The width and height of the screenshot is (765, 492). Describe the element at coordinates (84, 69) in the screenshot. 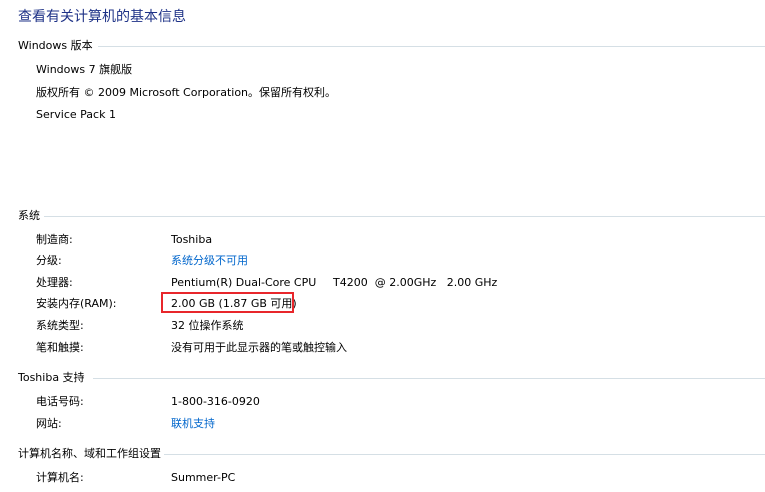

I see `windows-edition-name: Windows 7 旗舰版` at that location.